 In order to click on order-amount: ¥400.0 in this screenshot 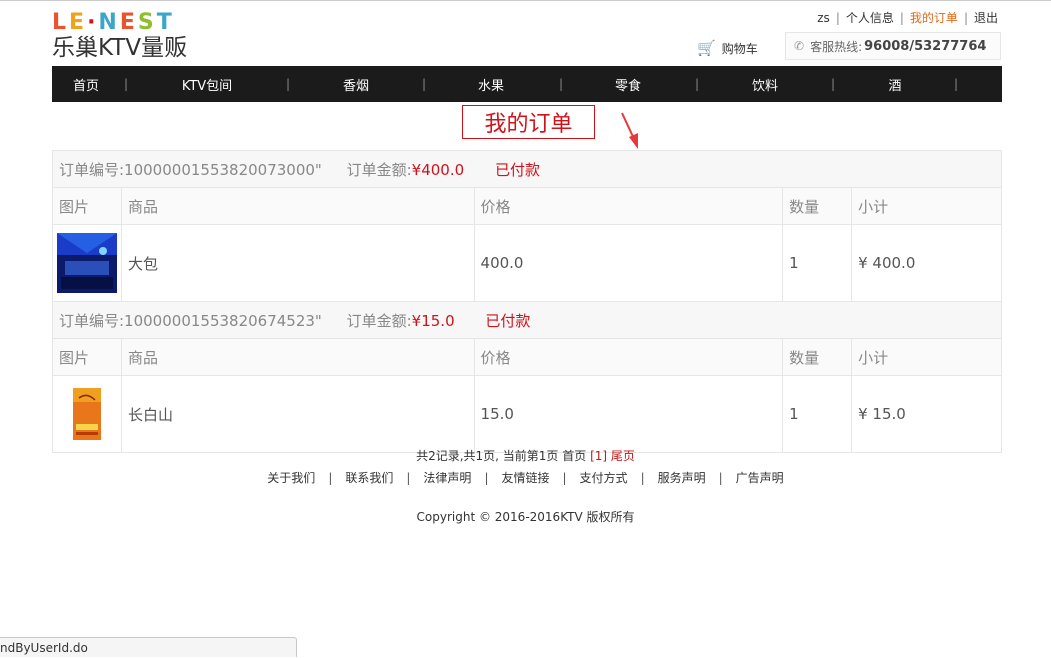, I will do `click(438, 169)`.